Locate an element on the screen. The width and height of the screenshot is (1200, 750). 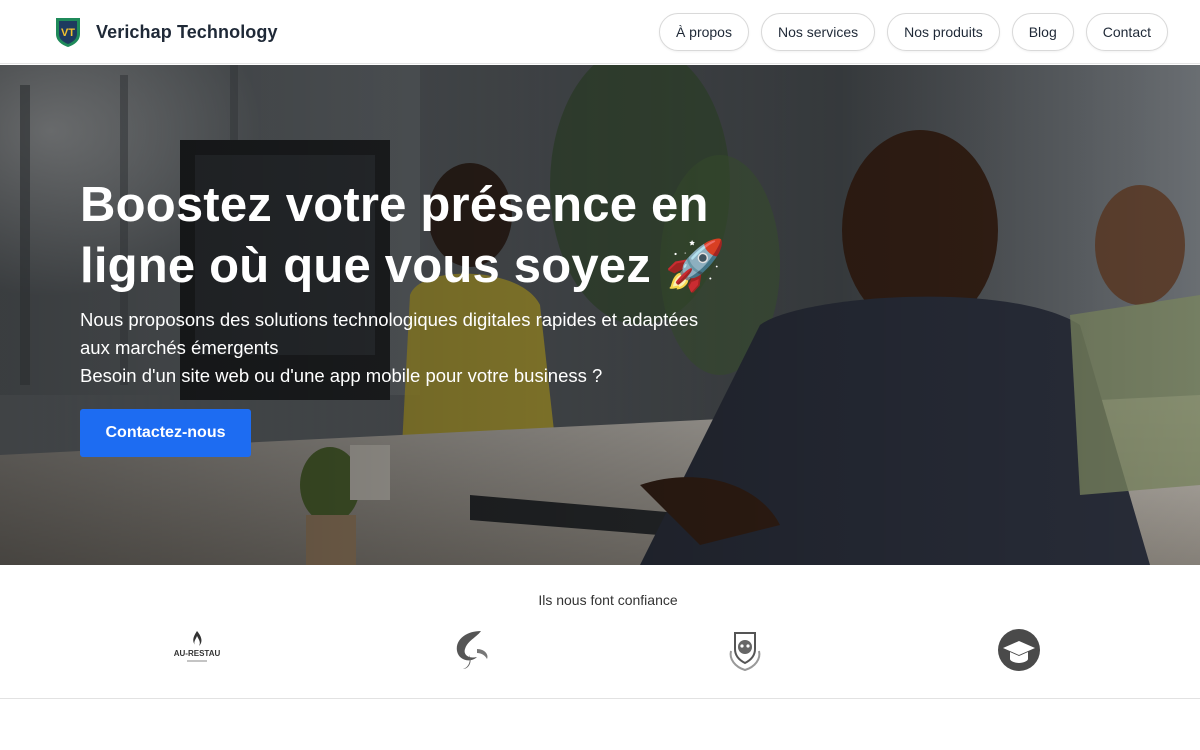
verichap-logo-icon: VT is located at coordinates (68, 32).